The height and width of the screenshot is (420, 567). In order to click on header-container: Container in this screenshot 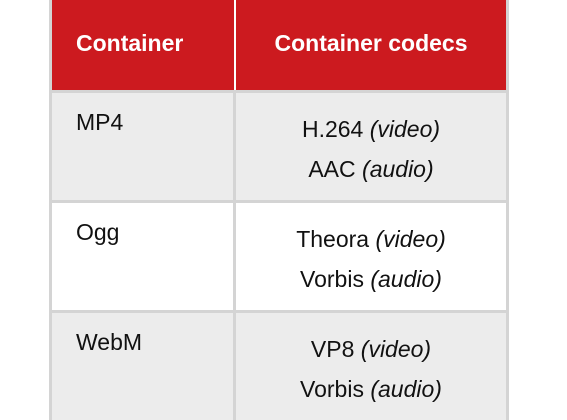, I will do `click(144, 45)`.